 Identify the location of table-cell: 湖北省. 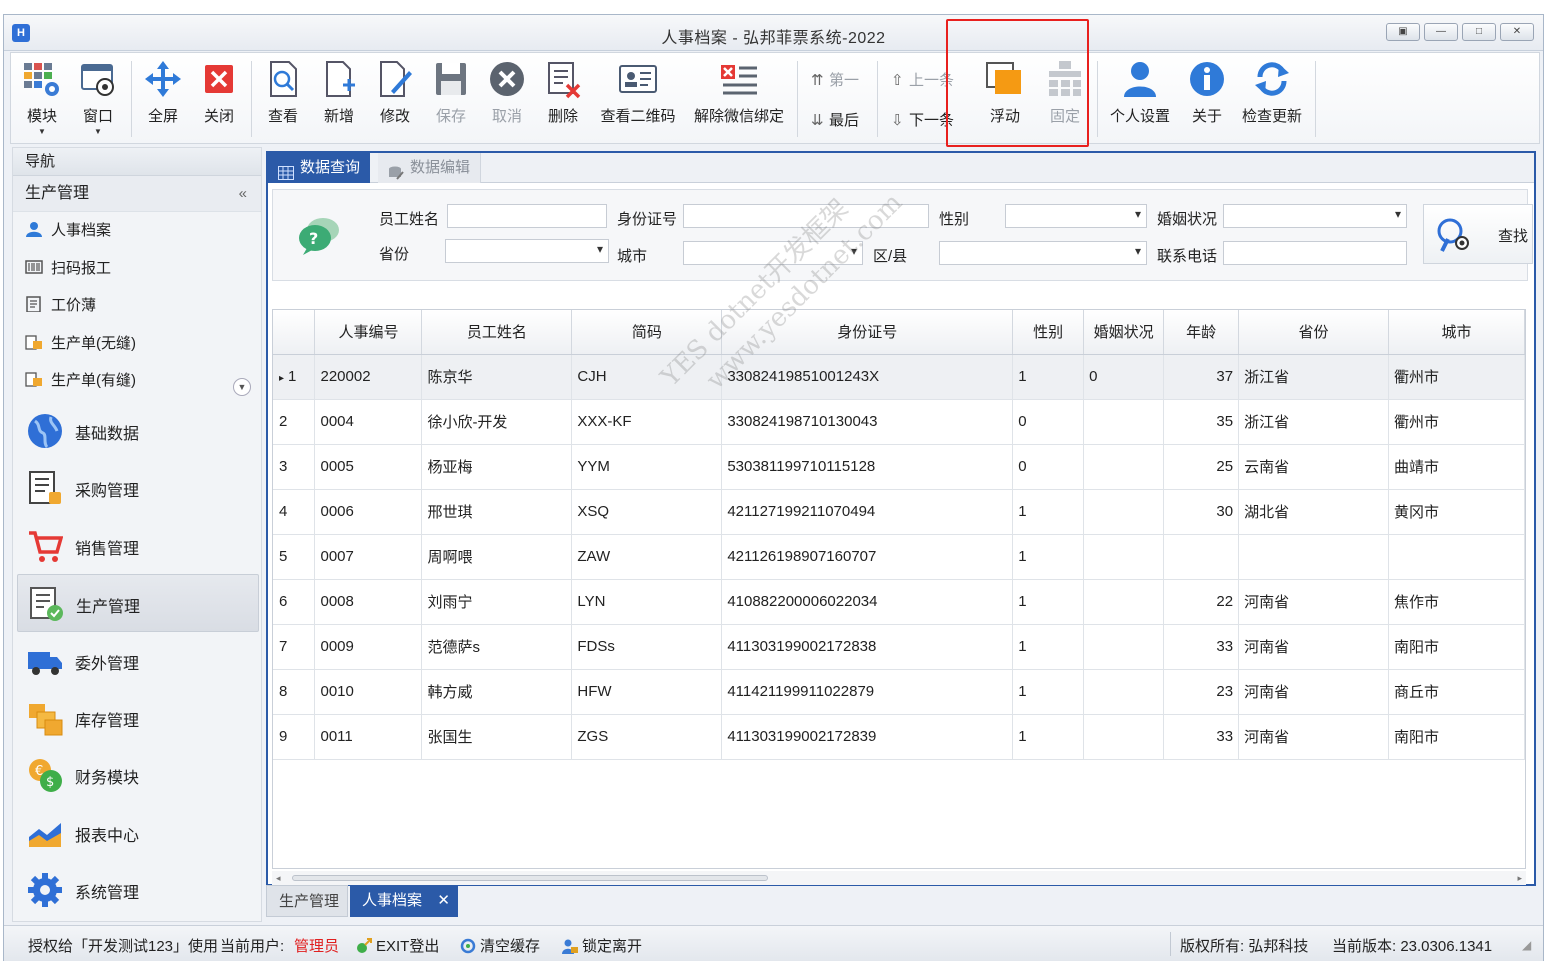
(1313, 512).